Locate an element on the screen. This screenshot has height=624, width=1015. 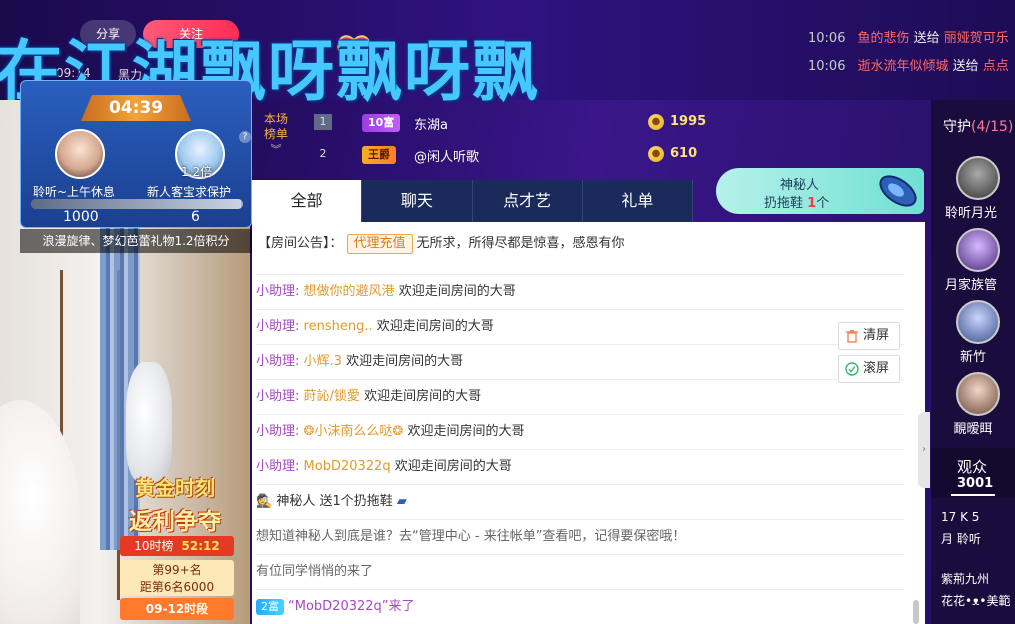
viewer-item: 月 聆听 is located at coordinates (961, 538).